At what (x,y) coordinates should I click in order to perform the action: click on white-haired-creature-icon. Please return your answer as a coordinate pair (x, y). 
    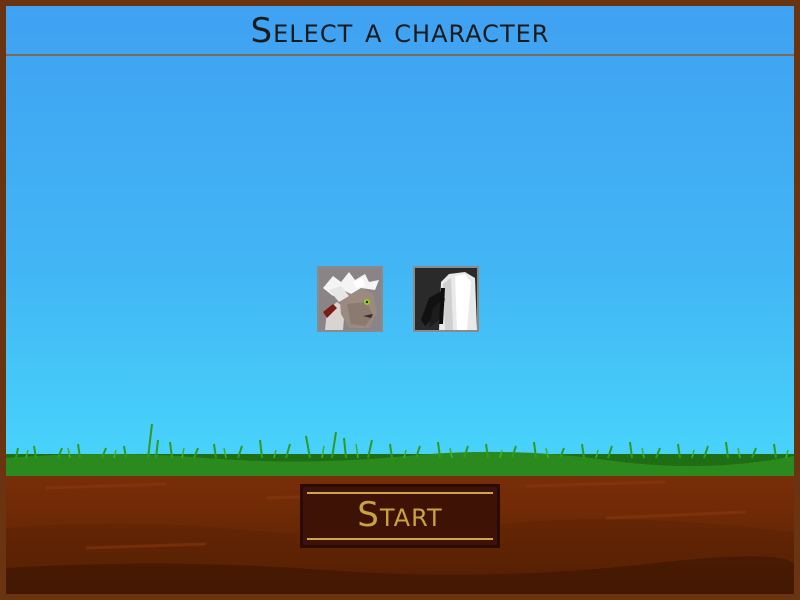
    Looking at the image, I should click on (350, 299).